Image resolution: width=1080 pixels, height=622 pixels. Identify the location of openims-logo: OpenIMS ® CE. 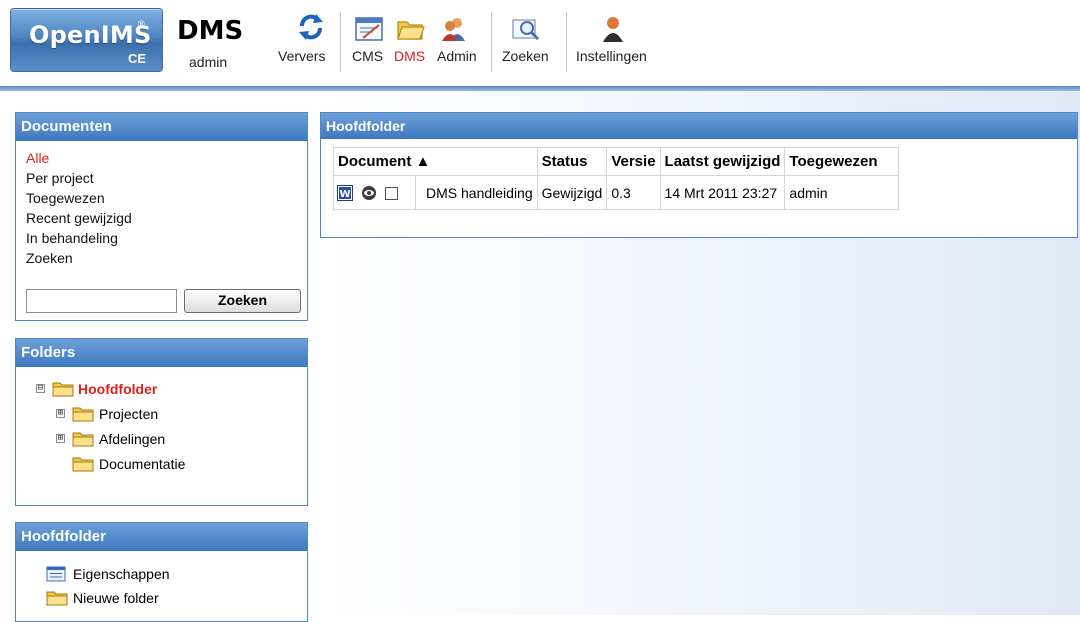
(86, 40).